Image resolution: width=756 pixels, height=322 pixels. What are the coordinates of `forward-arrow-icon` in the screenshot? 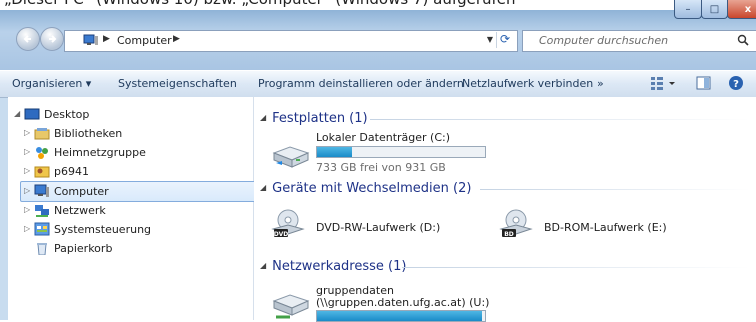 It's located at (53, 39).